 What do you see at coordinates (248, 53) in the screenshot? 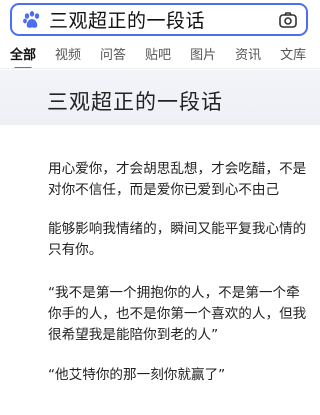
I see `tab-news: 资讯` at bounding box center [248, 53].